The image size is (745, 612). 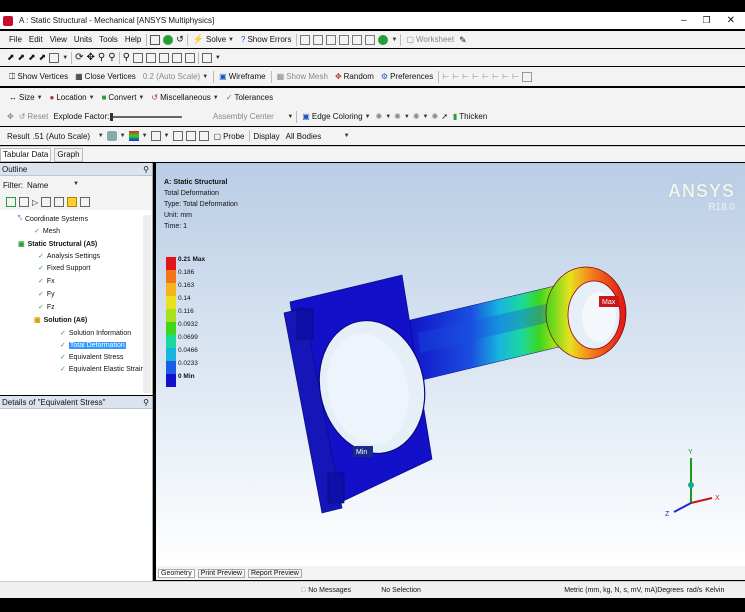 What do you see at coordinates (53, 185) in the screenshot?
I see `filter-dropdown: Name ▼` at bounding box center [53, 185].